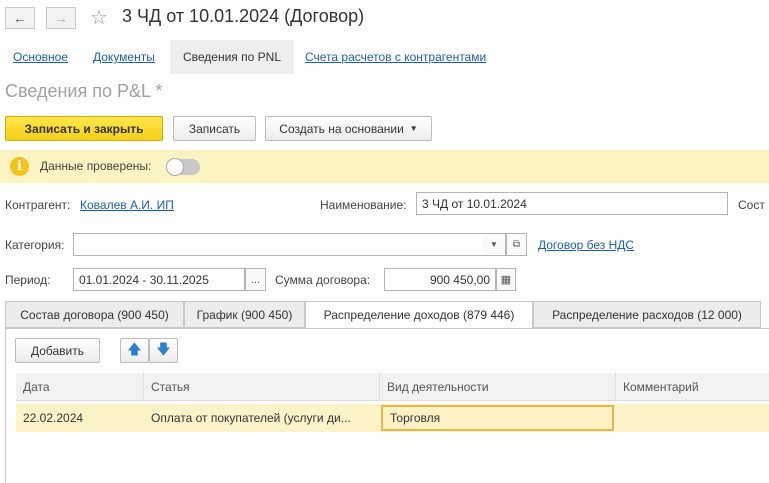 Image resolution: width=769 pixels, height=483 pixels. What do you see at coordinates (751, 205) in the screenshot?
I see `status-label: Сост` at bounding box center [751, 205].